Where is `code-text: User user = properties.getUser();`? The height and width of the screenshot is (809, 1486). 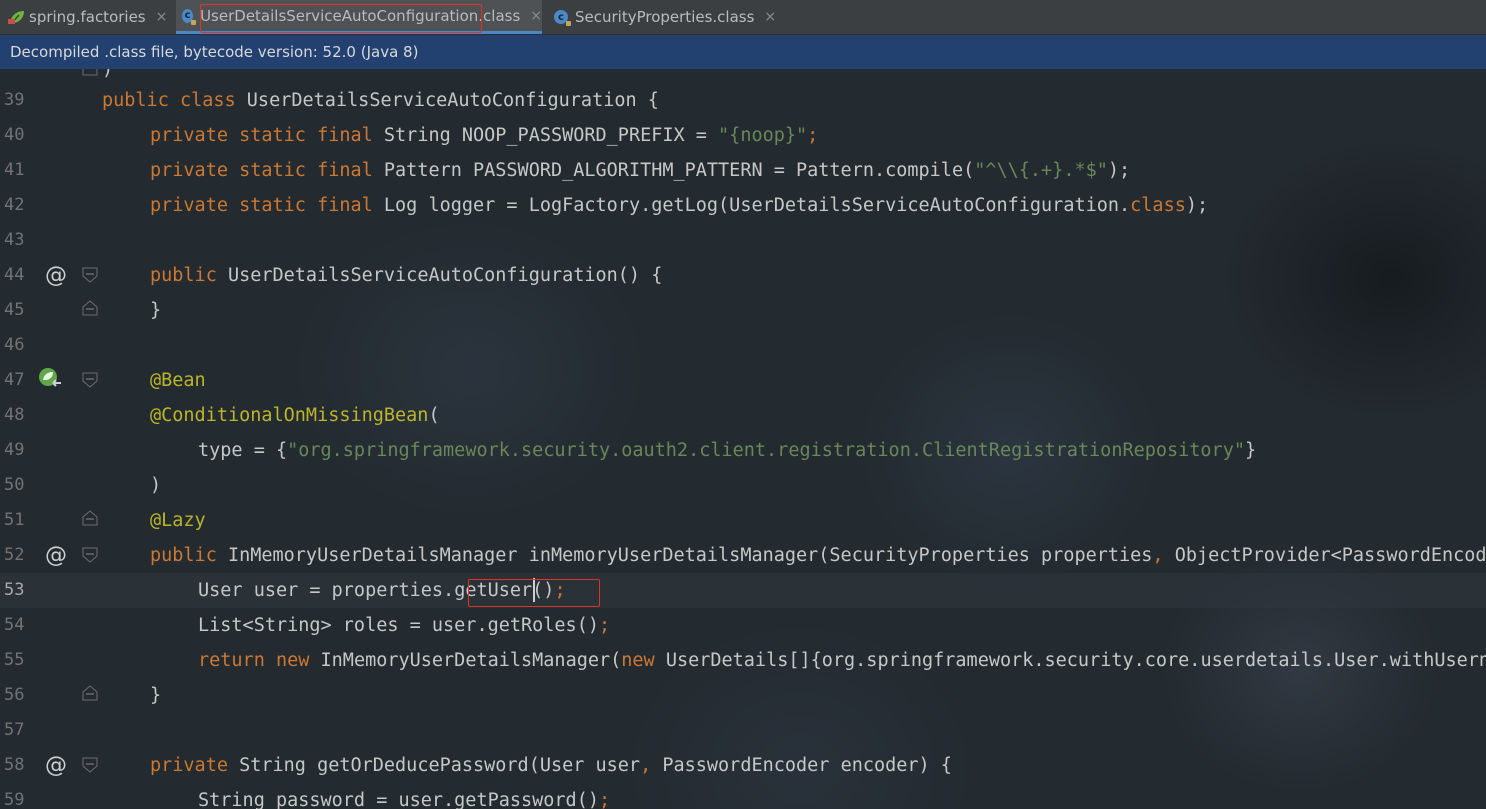
code-text: User user = properties.getUser(); is located at coordinates (382, 590).